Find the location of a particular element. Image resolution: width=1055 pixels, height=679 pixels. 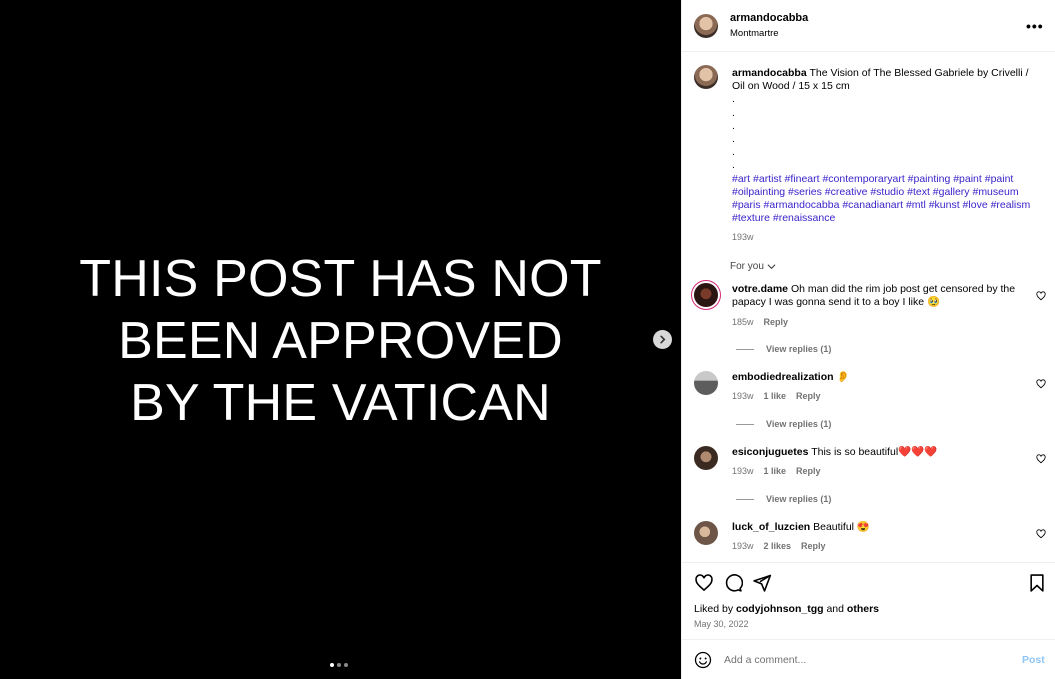

comment-likes: 2 likes is located at coordinates (778, 546).